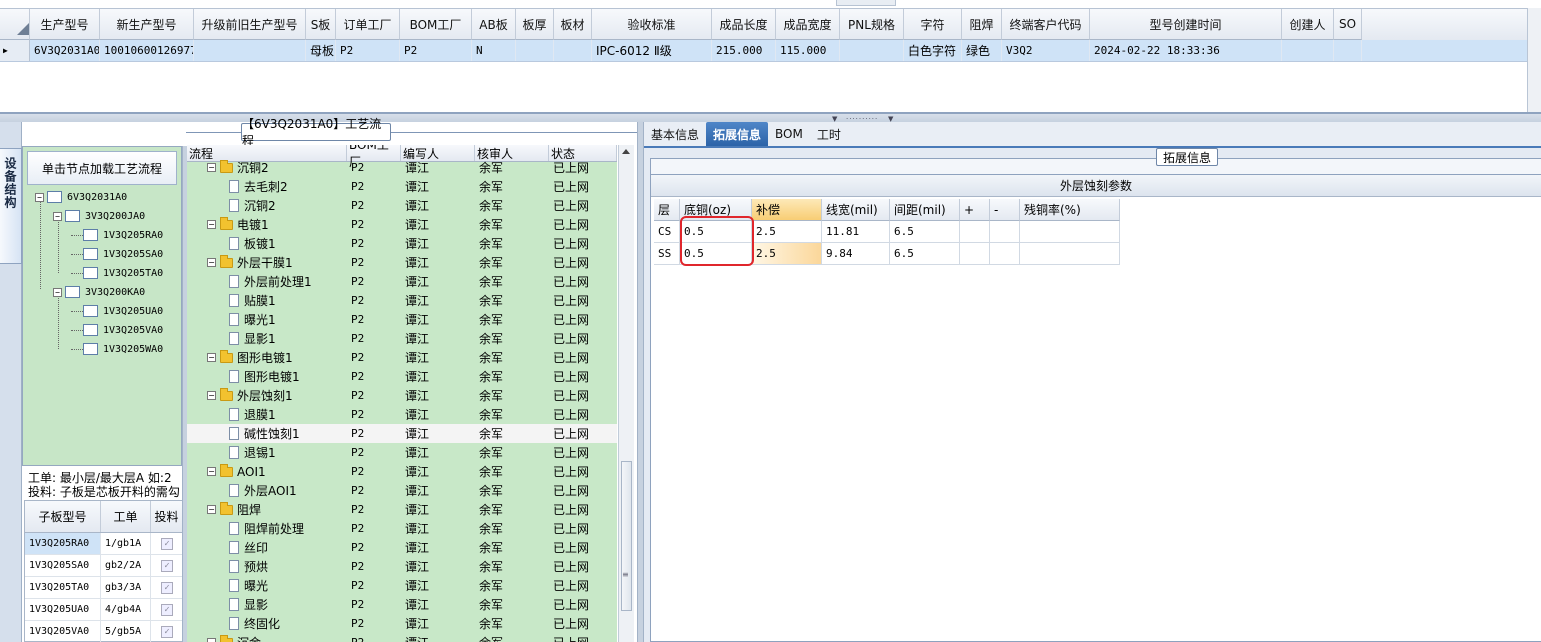 The height and width of the screenshot is (642, 1541). I want to click on middle-vertical-splitter, so click(640, 382).